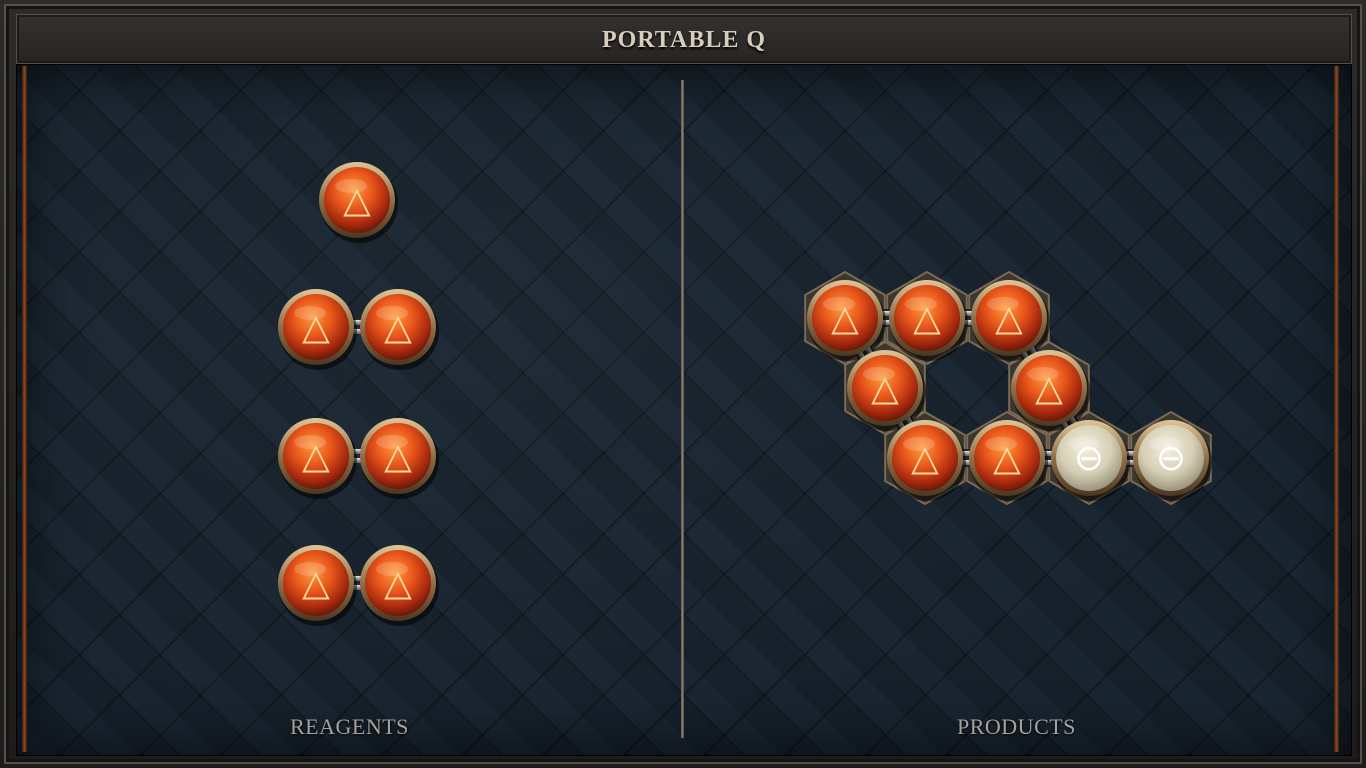  I want to click on left-copper-rail, so click(24, 409).